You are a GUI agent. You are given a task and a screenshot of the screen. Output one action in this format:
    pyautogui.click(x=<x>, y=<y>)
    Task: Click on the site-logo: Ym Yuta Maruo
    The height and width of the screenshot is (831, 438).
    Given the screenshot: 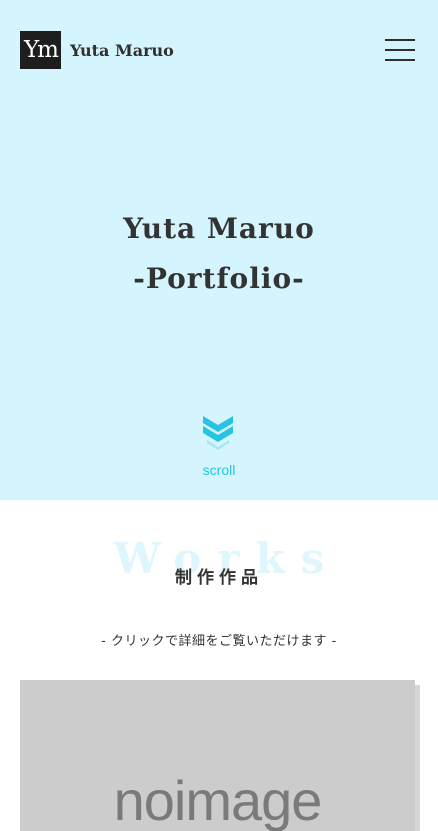 What is the action you would take?
    pyautogui.click(x=97, y=50)
    